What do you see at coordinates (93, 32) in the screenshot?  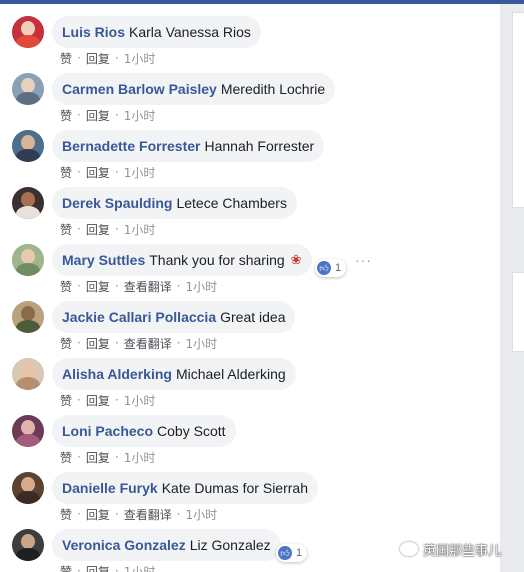 I see `comment-author: Luis Rios` at bounding box center [93, 32].